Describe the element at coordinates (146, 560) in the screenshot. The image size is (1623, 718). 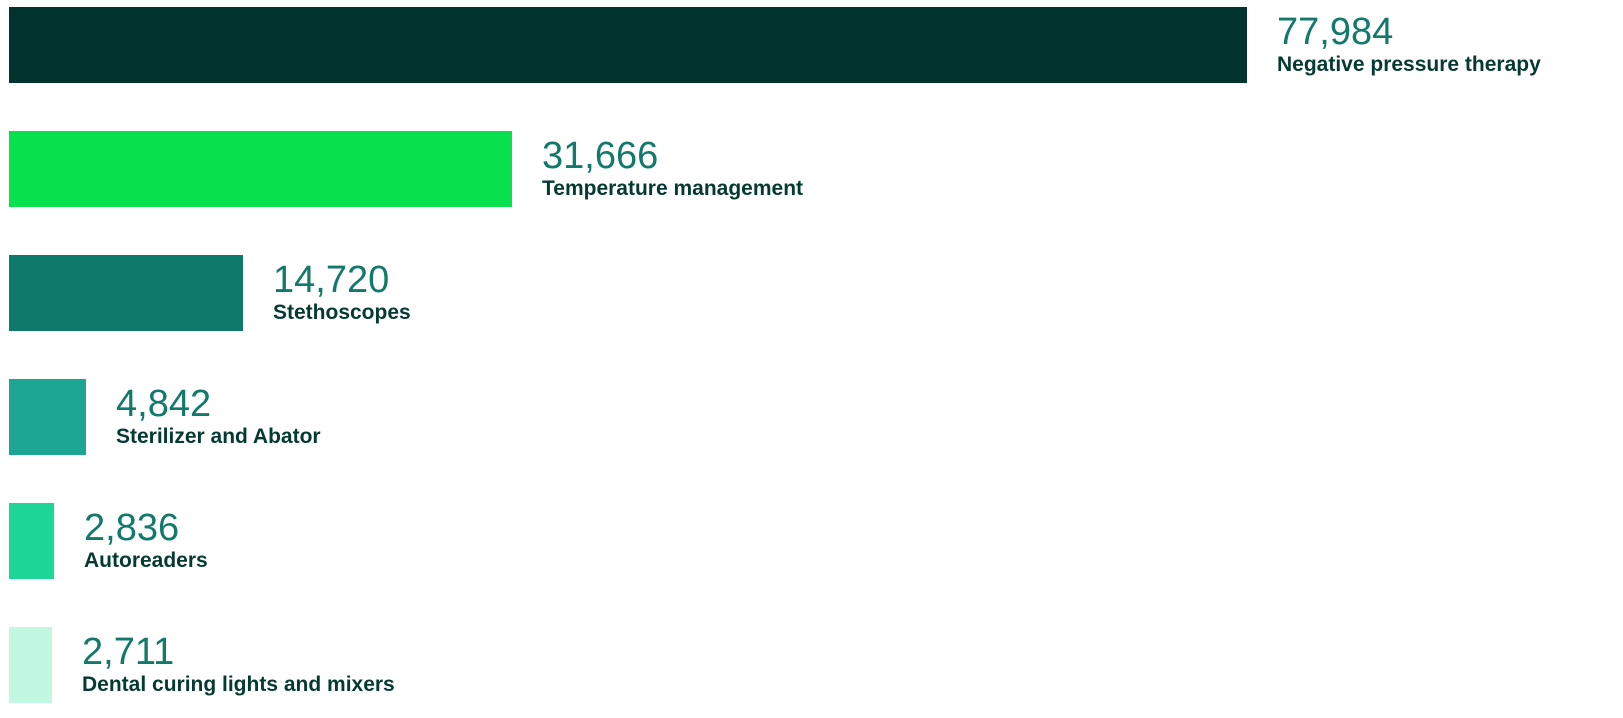
I see `category-label: Autoreaders` at that location.